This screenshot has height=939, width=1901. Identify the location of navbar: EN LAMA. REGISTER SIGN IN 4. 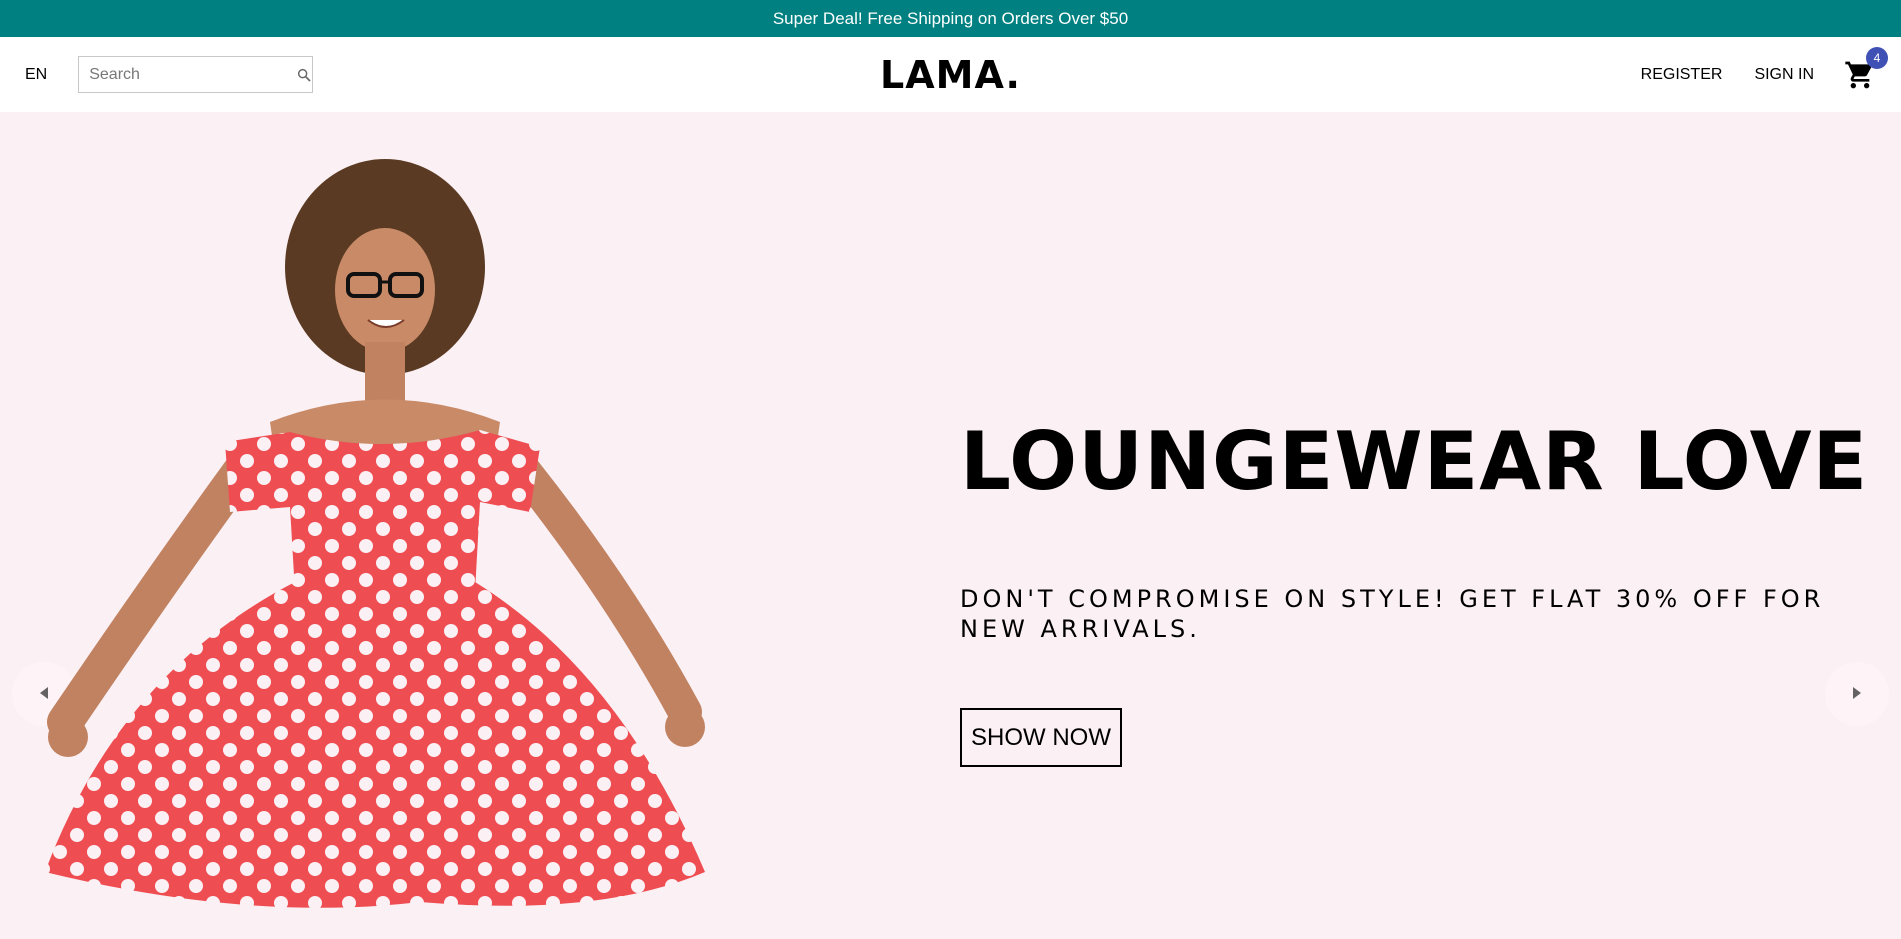
(950, 74).